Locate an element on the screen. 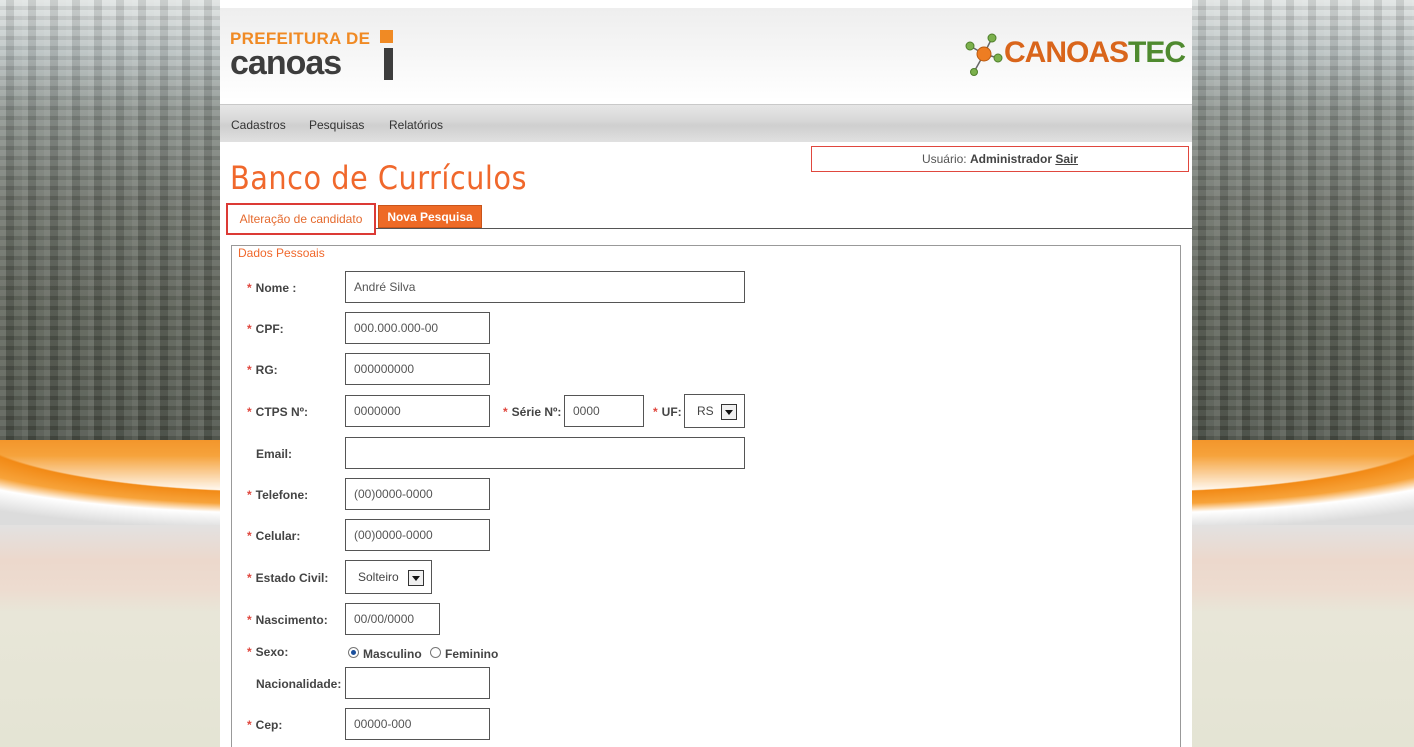 Image resolution: width=1414 pixels, height=747 pixels. estado-civil-label-text: Estado Civil: is located at coordinates (292, 578).